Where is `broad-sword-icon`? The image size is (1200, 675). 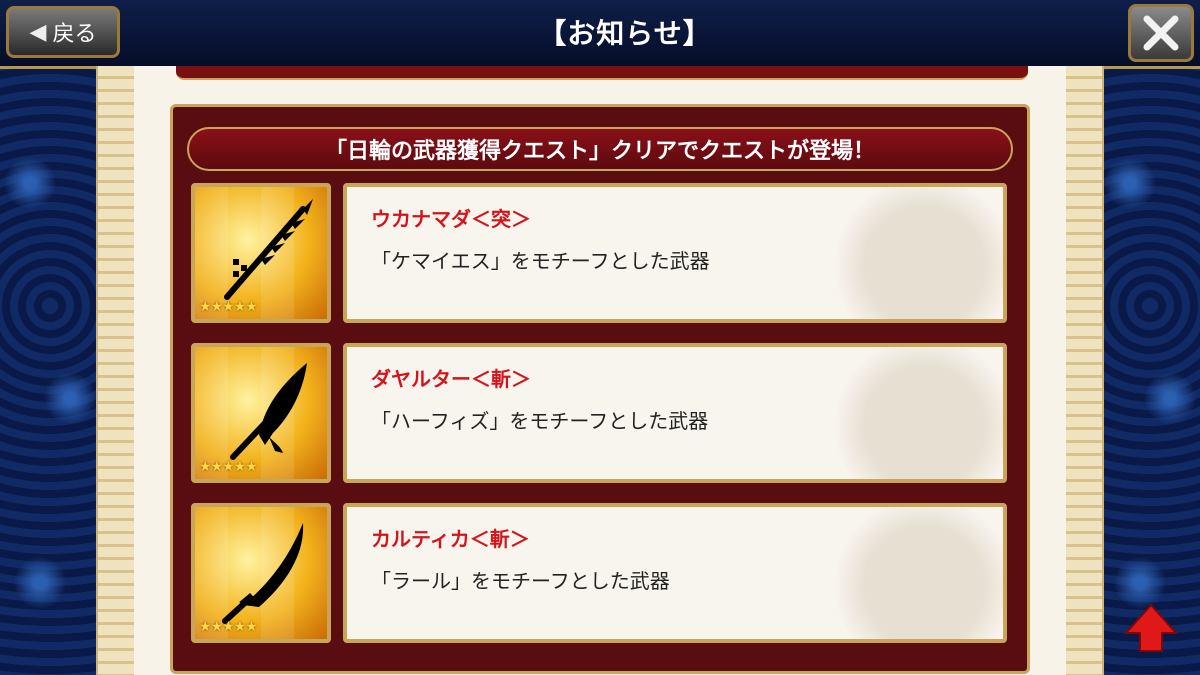
broad-sword-icon is located at coordinates (268, 411).